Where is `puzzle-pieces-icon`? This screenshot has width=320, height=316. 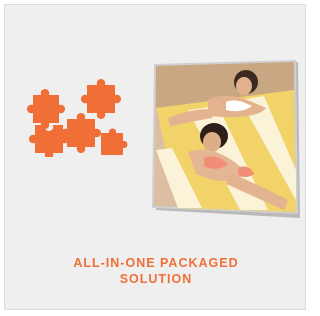
puzzle-pieces-icon is located at coordinates (77, 118).